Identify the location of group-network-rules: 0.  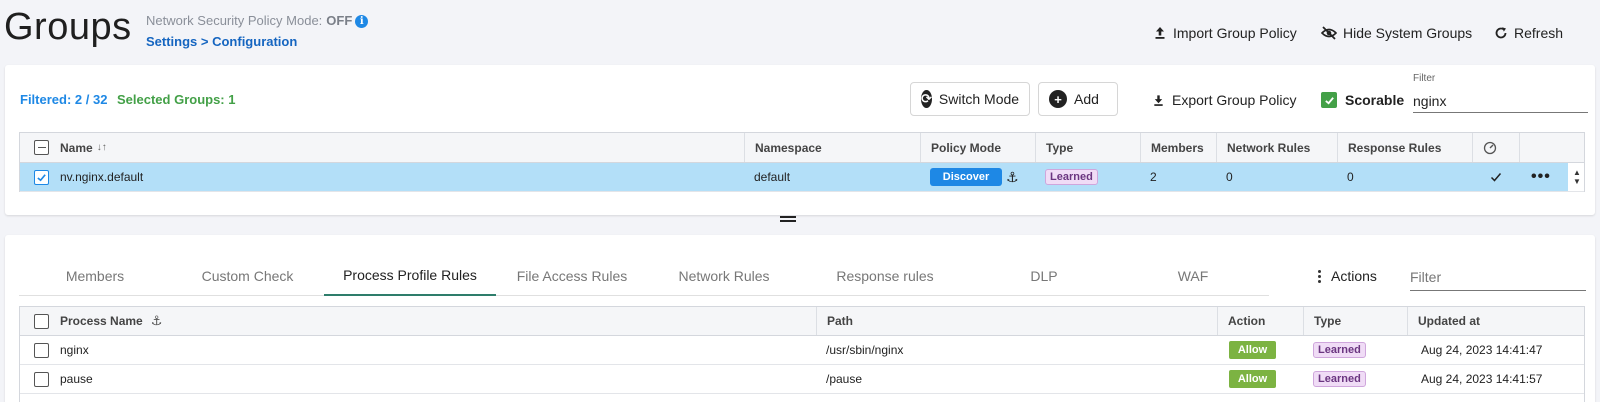
(1229, 177).